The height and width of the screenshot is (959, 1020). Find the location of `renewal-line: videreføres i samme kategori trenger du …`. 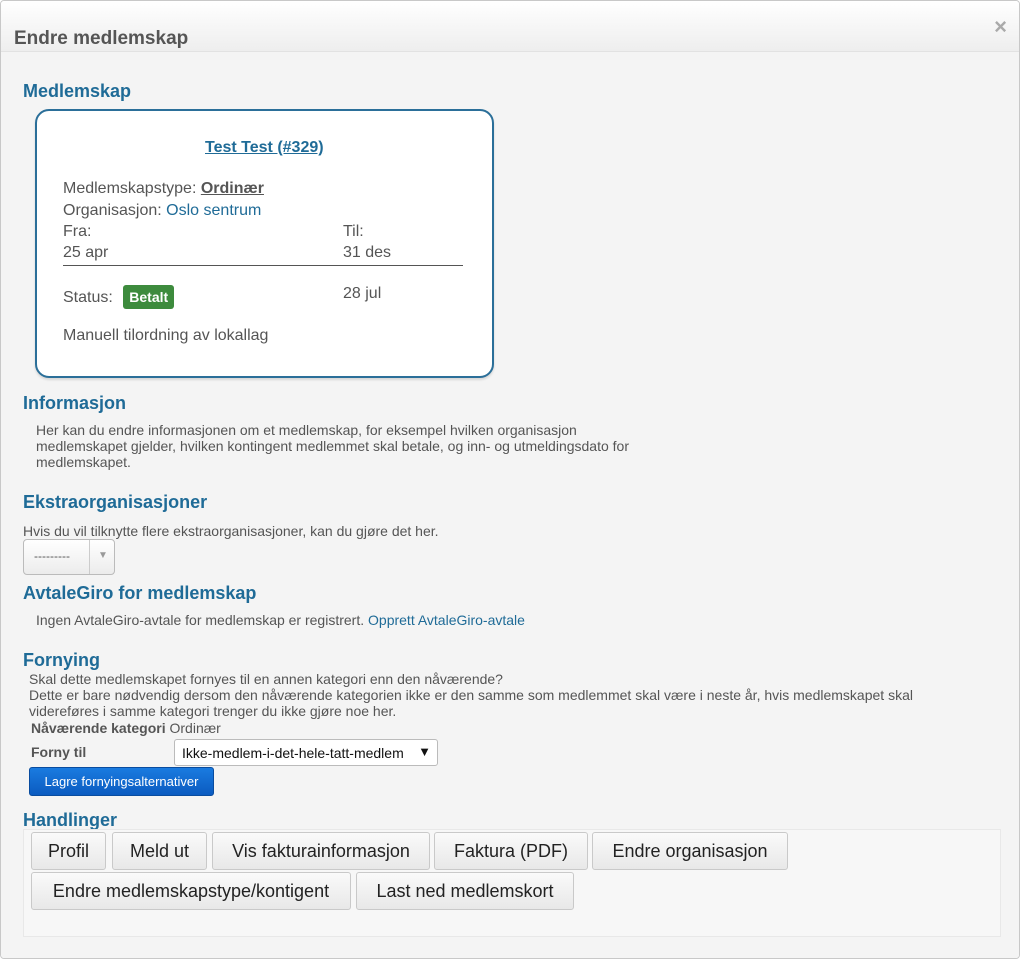

renewal-line: videreføres i samme kategori trenger du … is located at coordinates (213, 711).